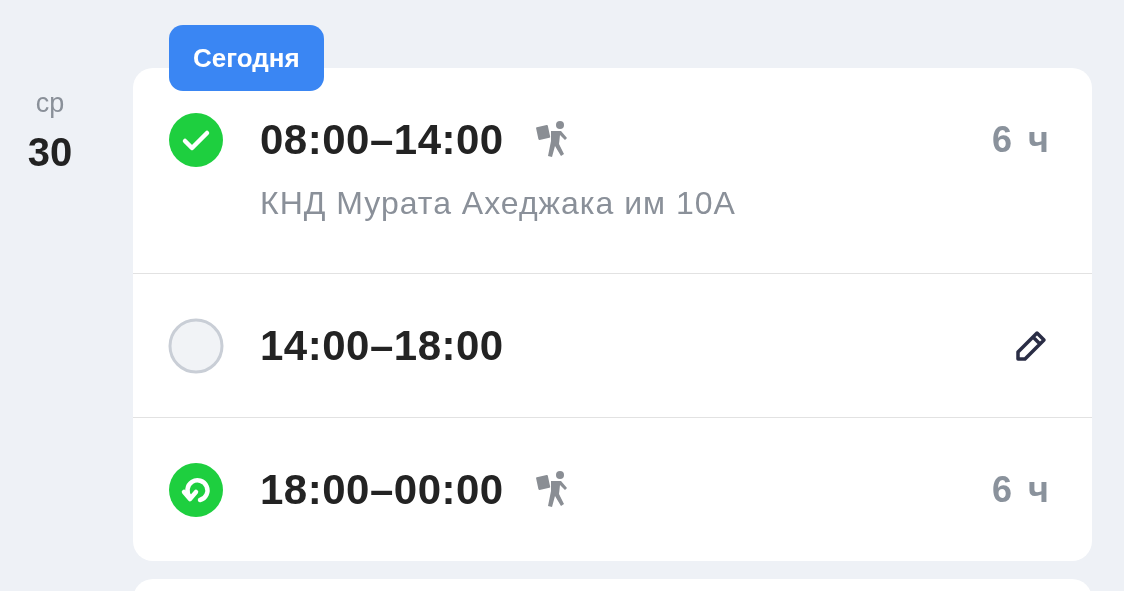 The image size is (1124, 591). What do you see at coordinates (50, 152) in the screenshot?
I see `date-label: 30` at bounding box center [50, 152].